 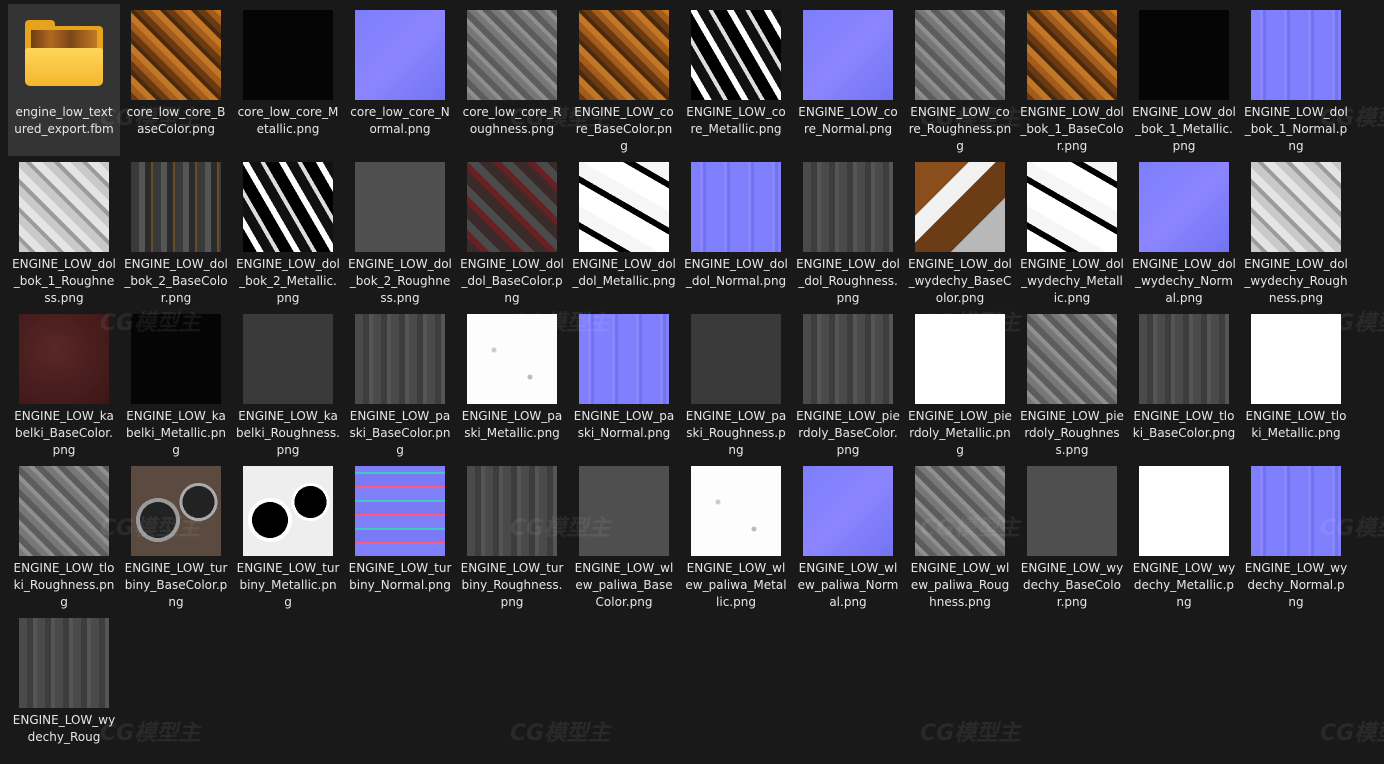 I want to click on file-item: ENGINE_LOW_wlew_paliwa_Metallic.png, so click(x=736, y=536).